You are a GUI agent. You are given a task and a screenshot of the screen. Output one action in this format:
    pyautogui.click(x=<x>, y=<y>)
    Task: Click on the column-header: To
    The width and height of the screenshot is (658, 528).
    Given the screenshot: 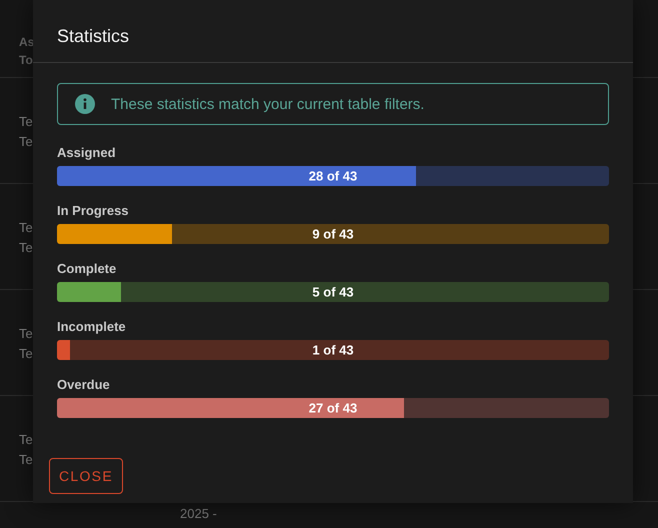 What is the action you would take?
    pyautogui.click(x=26, y=60)
    